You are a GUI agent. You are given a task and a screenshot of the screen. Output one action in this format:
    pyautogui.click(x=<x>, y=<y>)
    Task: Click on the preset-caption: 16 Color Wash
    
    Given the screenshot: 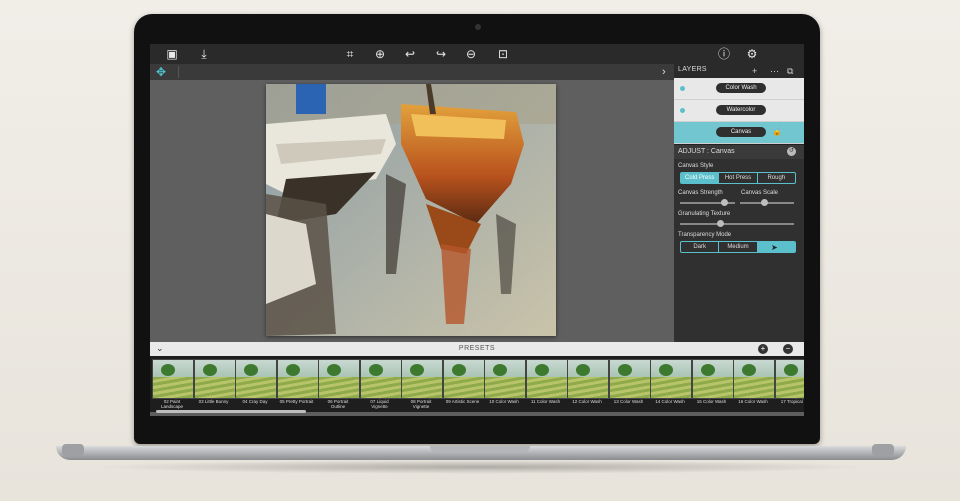 What is the action you would take?
    pyautogui.click(x=753, y=401)
    